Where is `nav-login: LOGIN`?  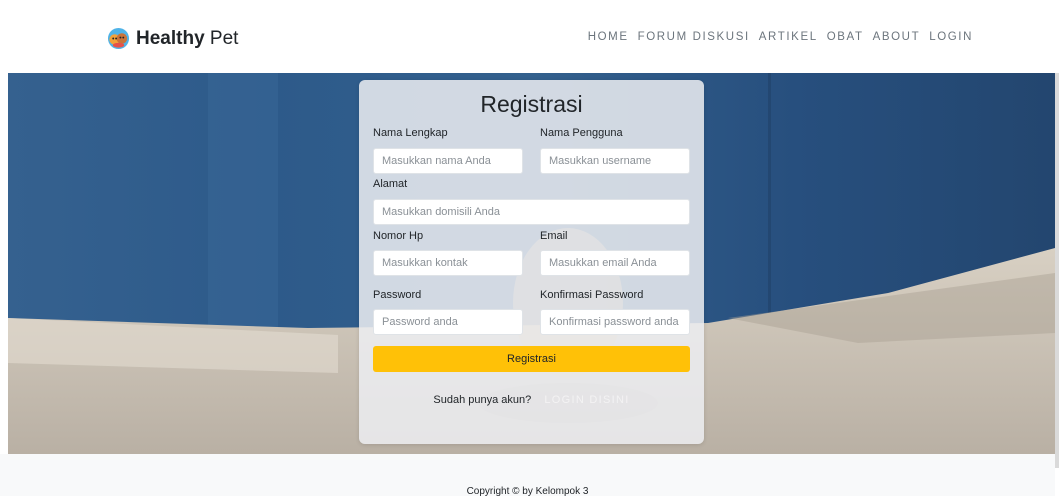
nav-login: LOGIN is located at coordinates (951, 37).